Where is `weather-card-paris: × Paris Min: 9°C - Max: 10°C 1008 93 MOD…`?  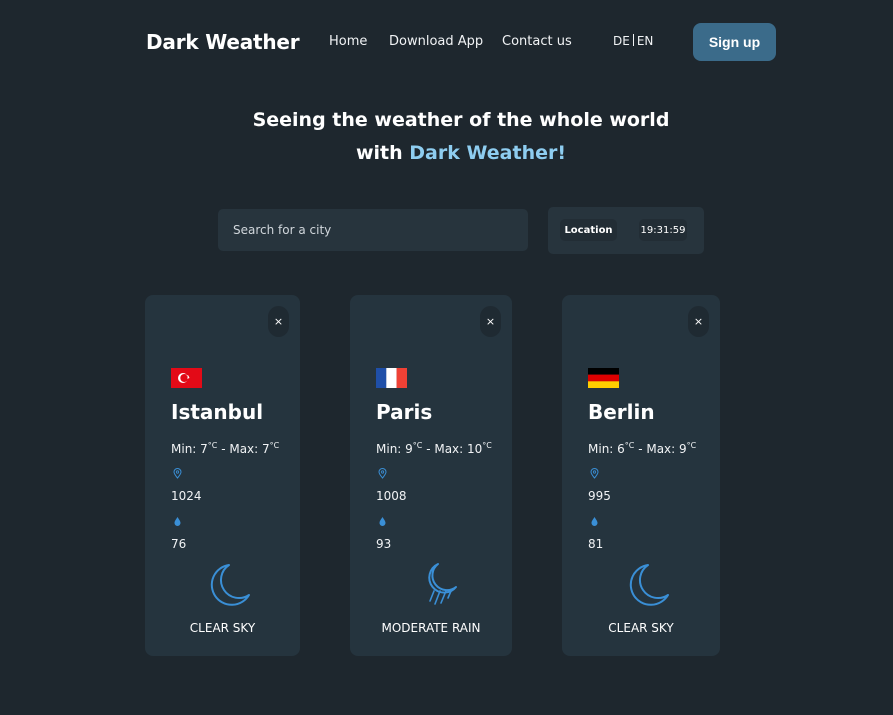
weather-card-paris: × Paris Min: 9°C - Max: 10°C 1008 93 MOD… is located at coordinates (431, 475).